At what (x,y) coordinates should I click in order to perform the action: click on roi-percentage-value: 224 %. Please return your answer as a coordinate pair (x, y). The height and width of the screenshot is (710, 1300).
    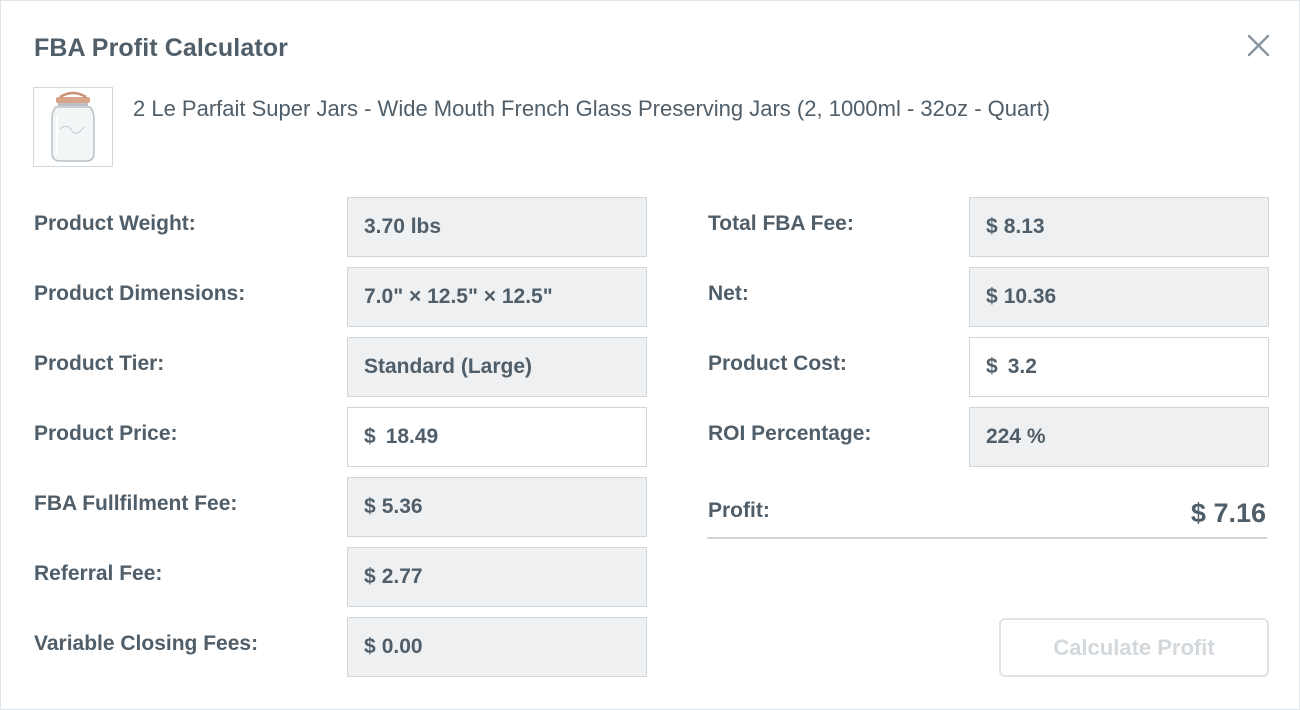
    Looking at the image, I should click on (1016, 436).